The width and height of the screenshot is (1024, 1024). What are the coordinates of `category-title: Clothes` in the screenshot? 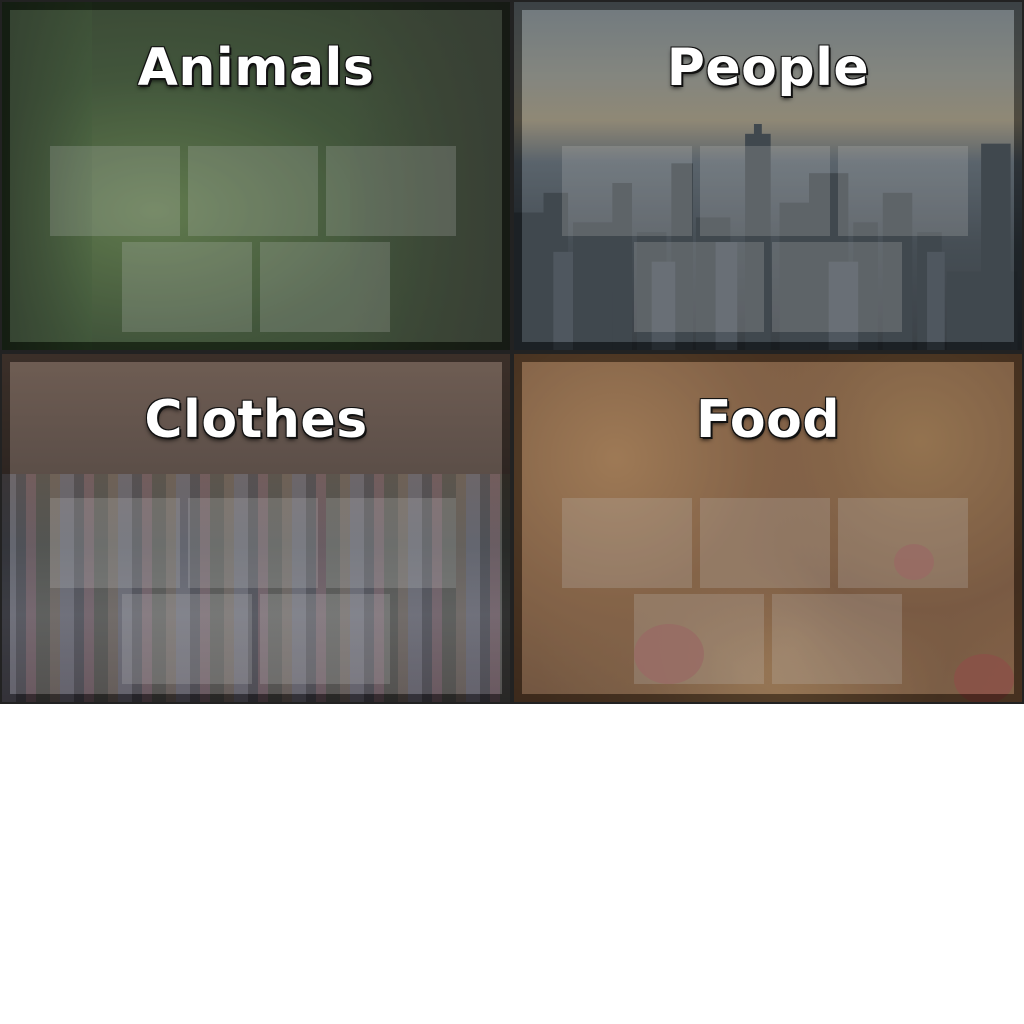 It's located at (256, 420).